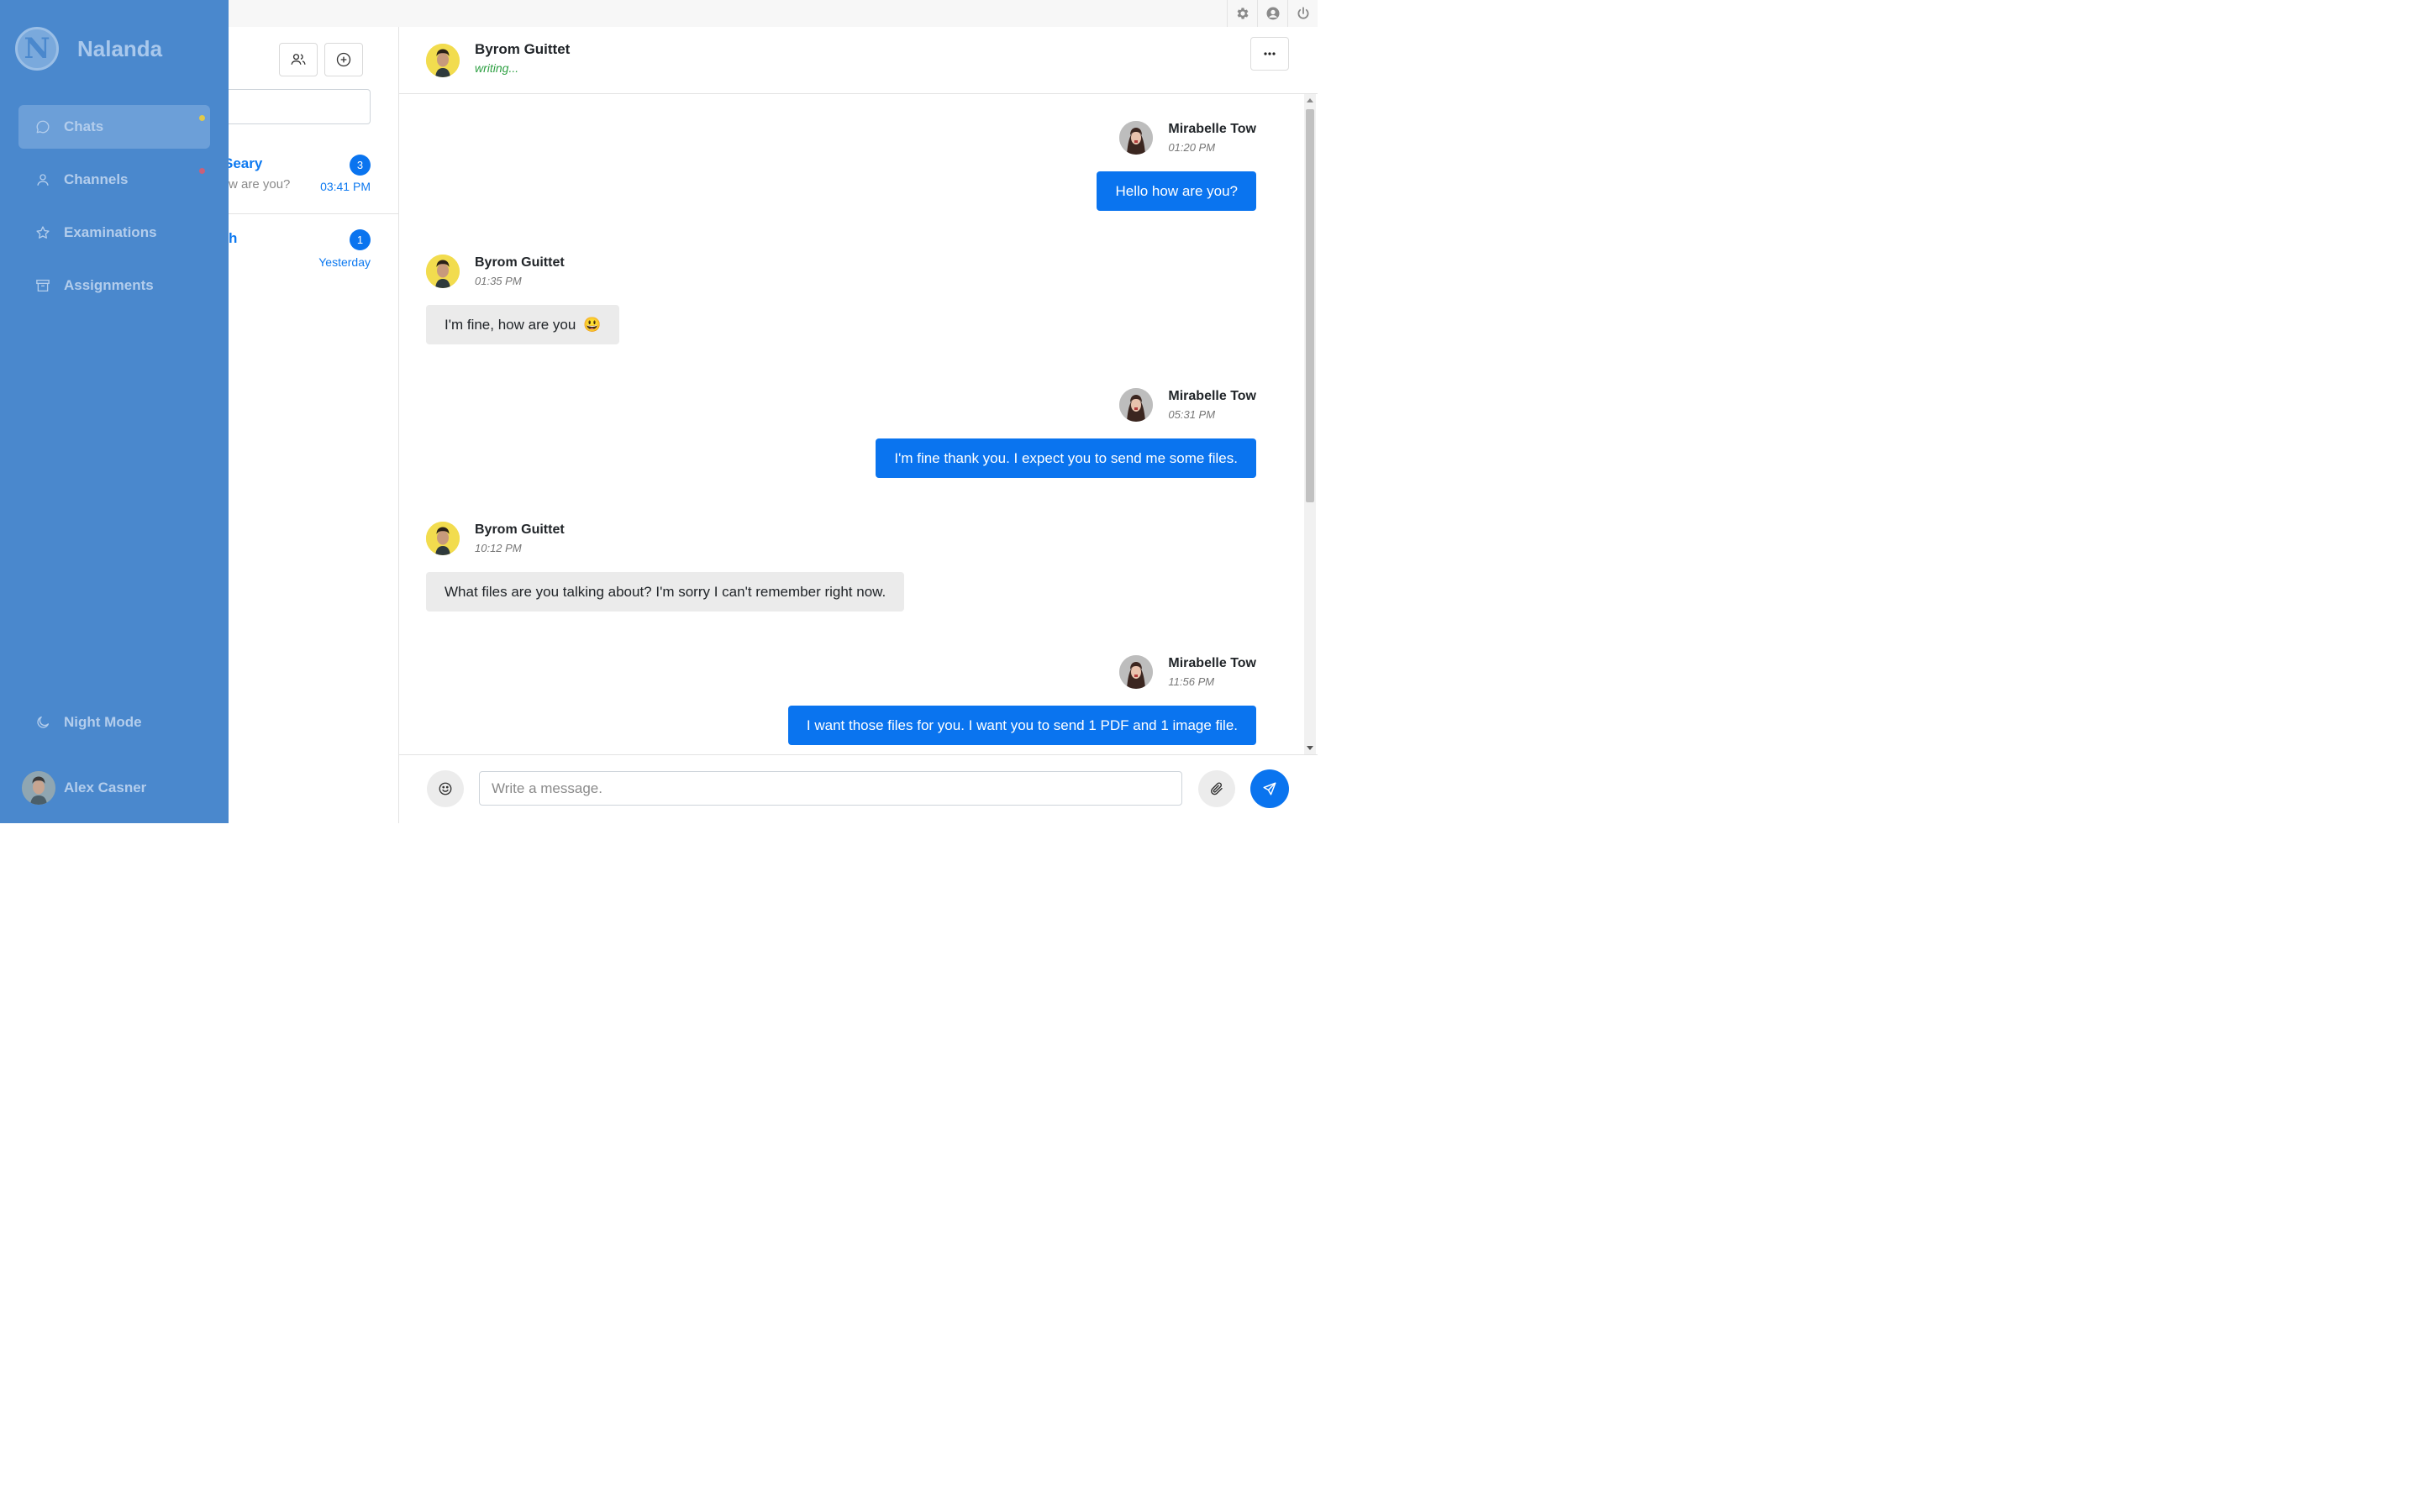 The height and width of the screenshot is (1512, 2420). I want to click on night-mode-toggle: Night Mode, so click(88, 722).